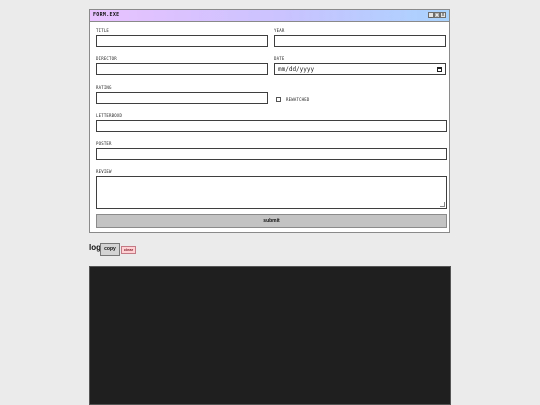  What do you see at coordinates (439, 69) in the screenshot?
I see `calendar-icon` at bounding box center [439, 69].